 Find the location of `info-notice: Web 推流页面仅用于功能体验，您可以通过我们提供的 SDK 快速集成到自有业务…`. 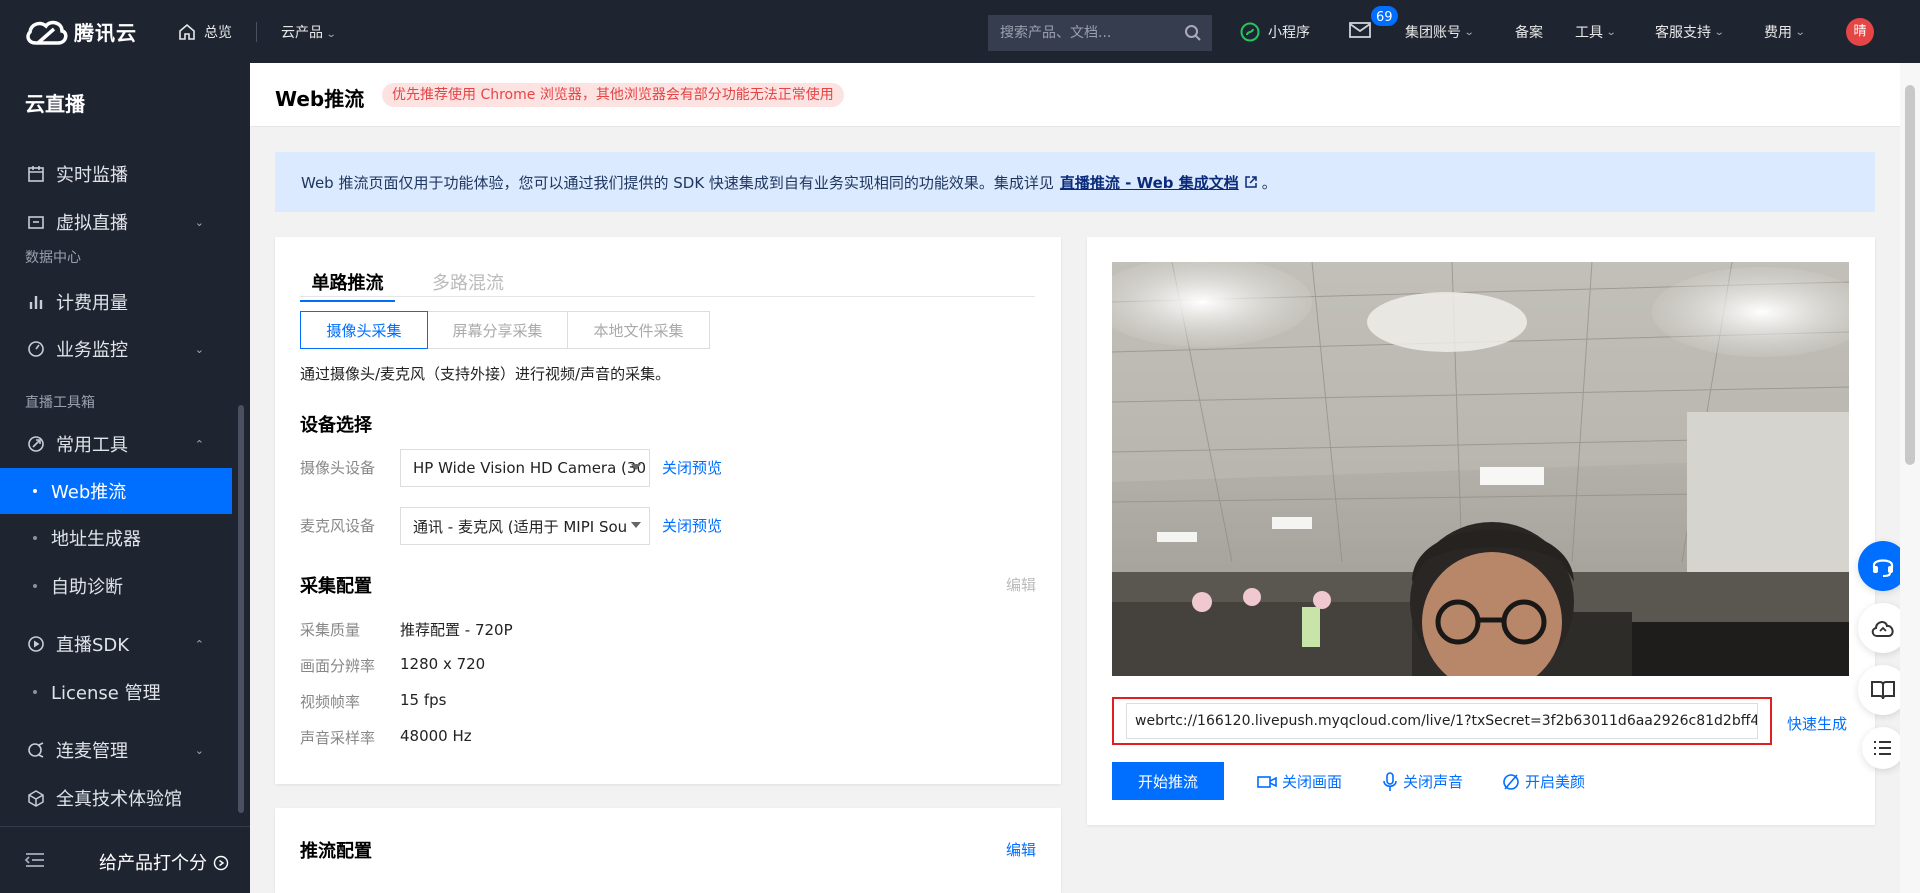

info-notice: Web 推流页面仅用于功能体验，您可以通过我们提供的 SDK 快速集成到自有业务… is located at coordinates (1075, 182).